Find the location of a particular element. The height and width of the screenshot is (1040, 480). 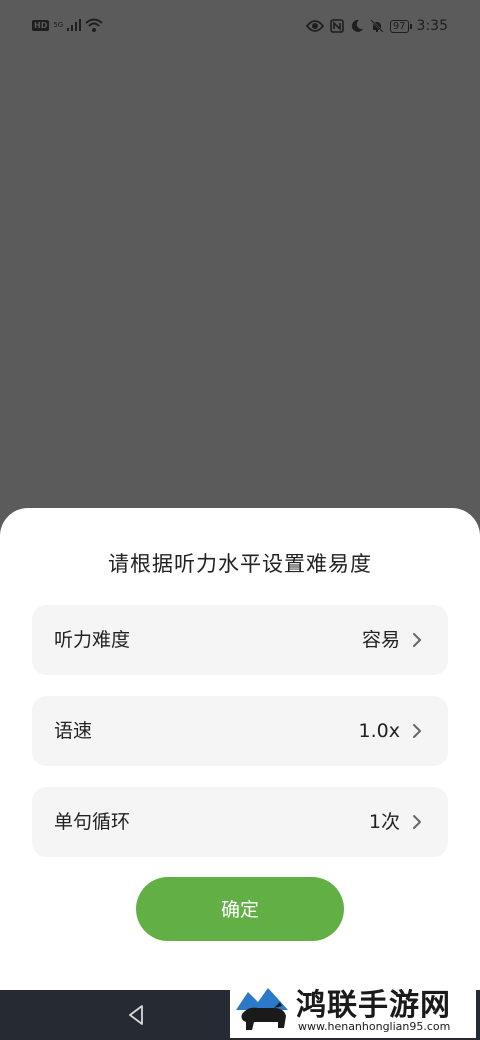

row-label: 单句循环 is located at coordinates (92, 822).